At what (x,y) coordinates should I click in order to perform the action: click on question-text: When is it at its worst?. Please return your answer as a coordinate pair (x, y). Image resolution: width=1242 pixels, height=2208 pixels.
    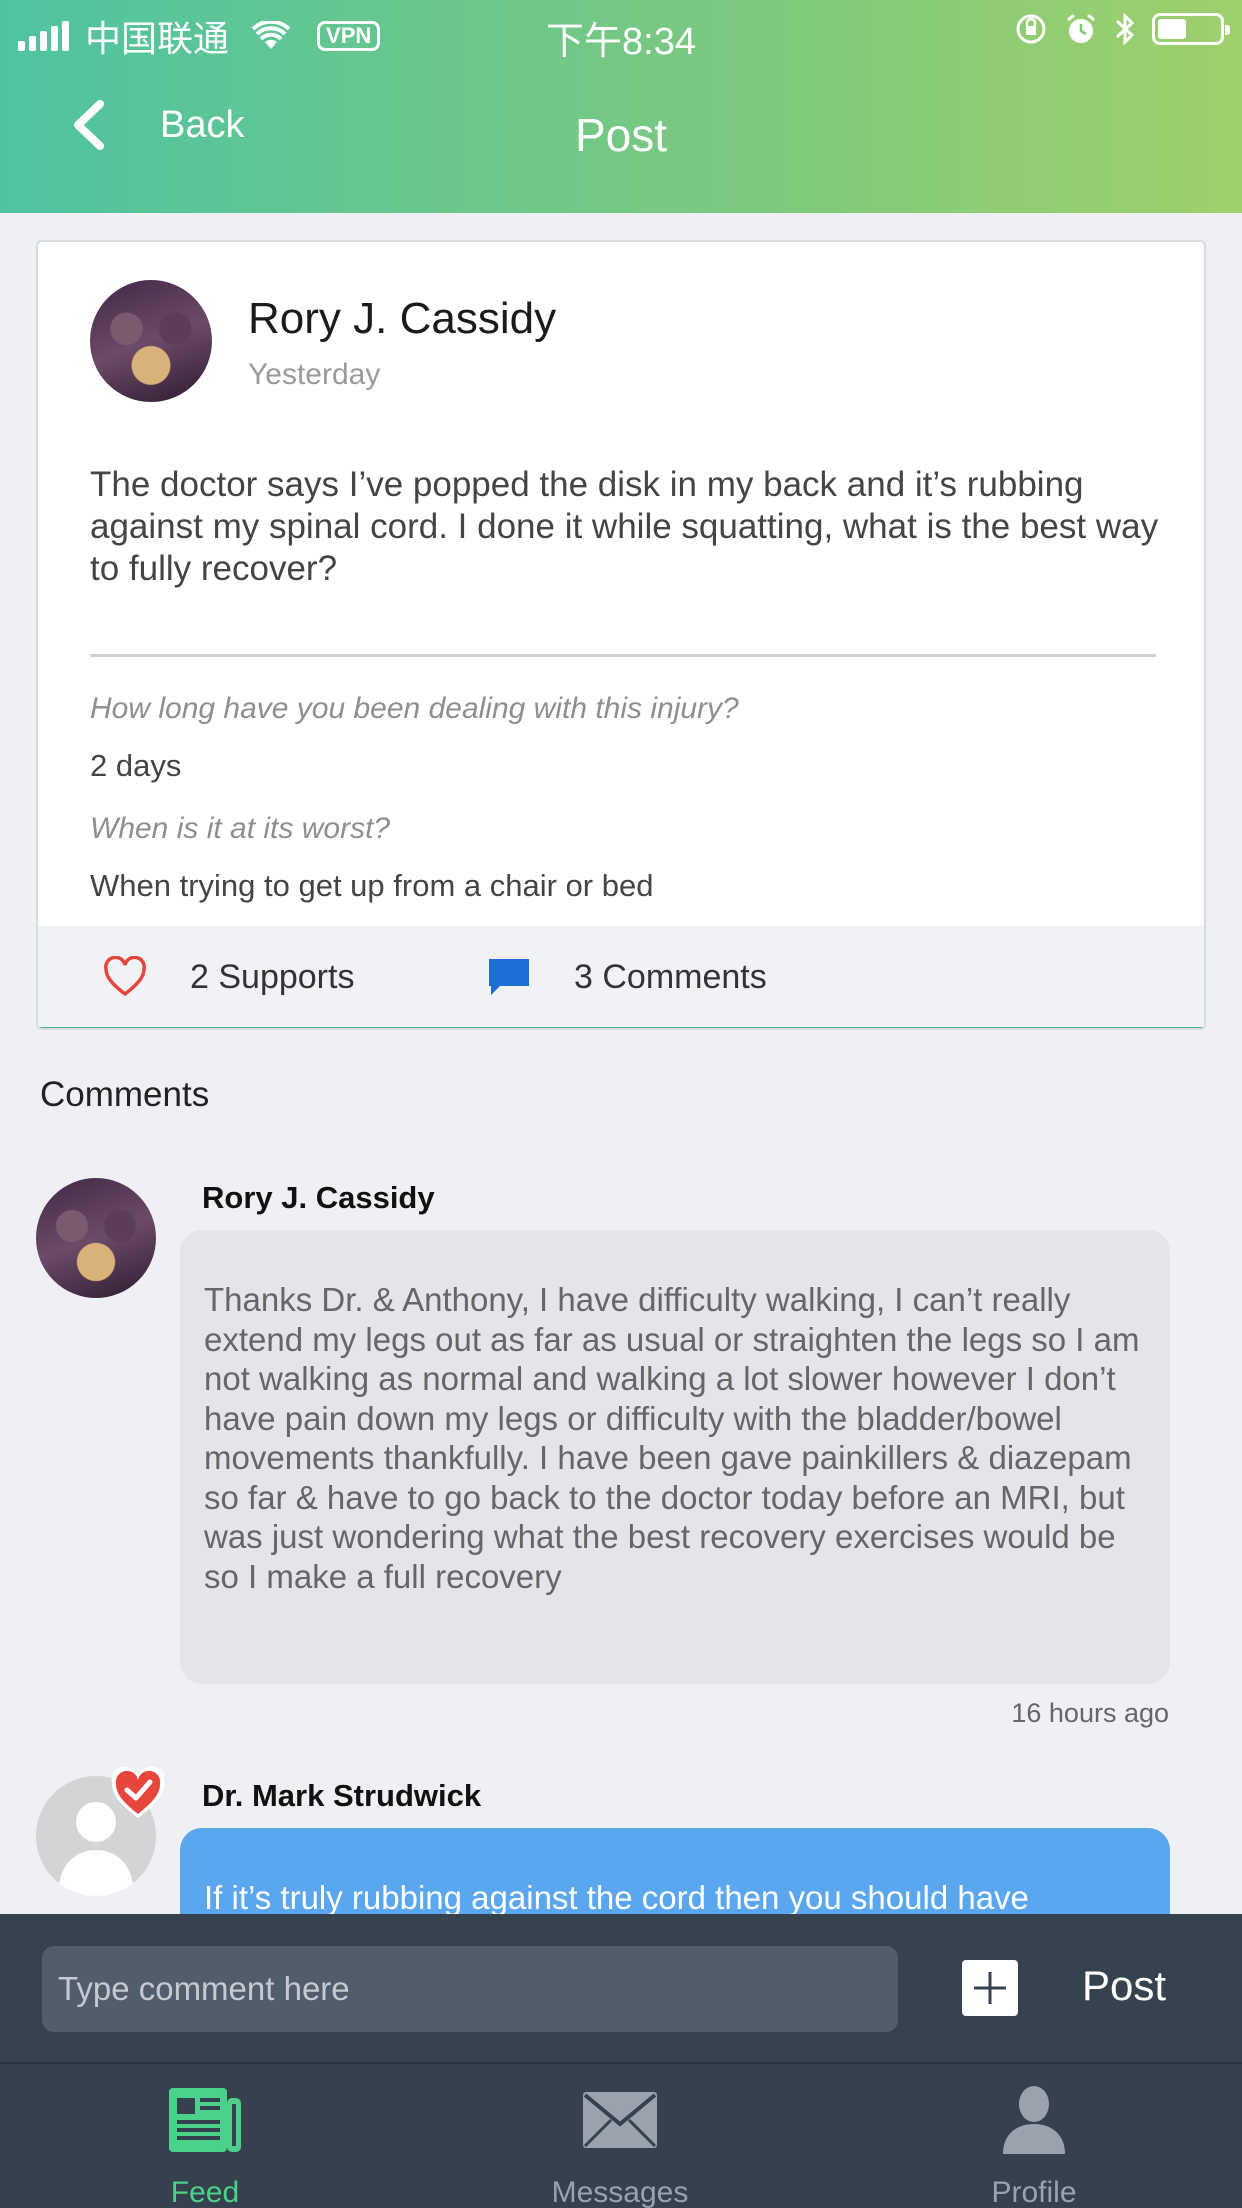
    Looking at the image, I should click on (240, 828).